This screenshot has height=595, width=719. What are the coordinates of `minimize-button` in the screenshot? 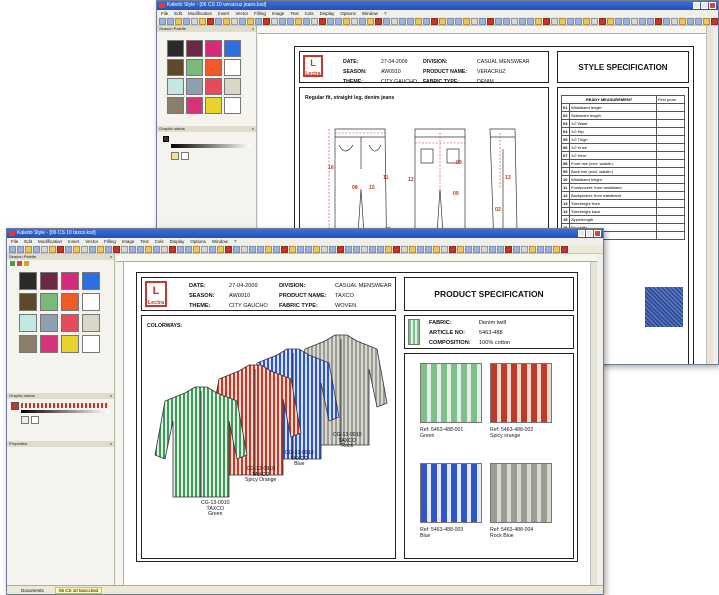 It's located at (696, 5).